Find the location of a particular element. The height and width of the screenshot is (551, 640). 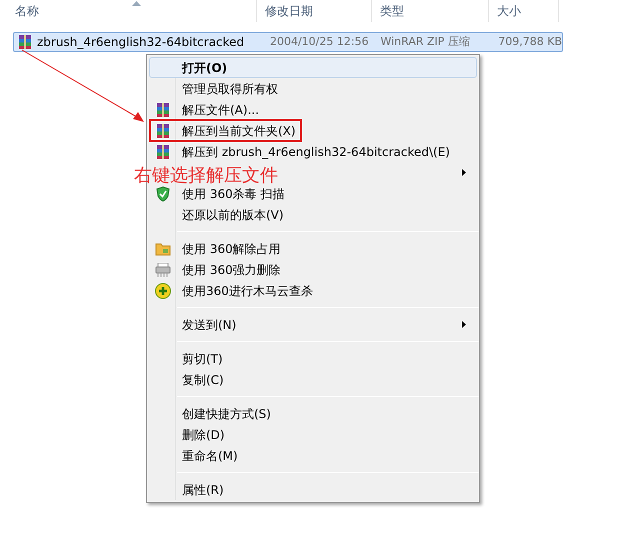

menu-item: 创建快捷方式(S) is located at coordinates (313, 413).